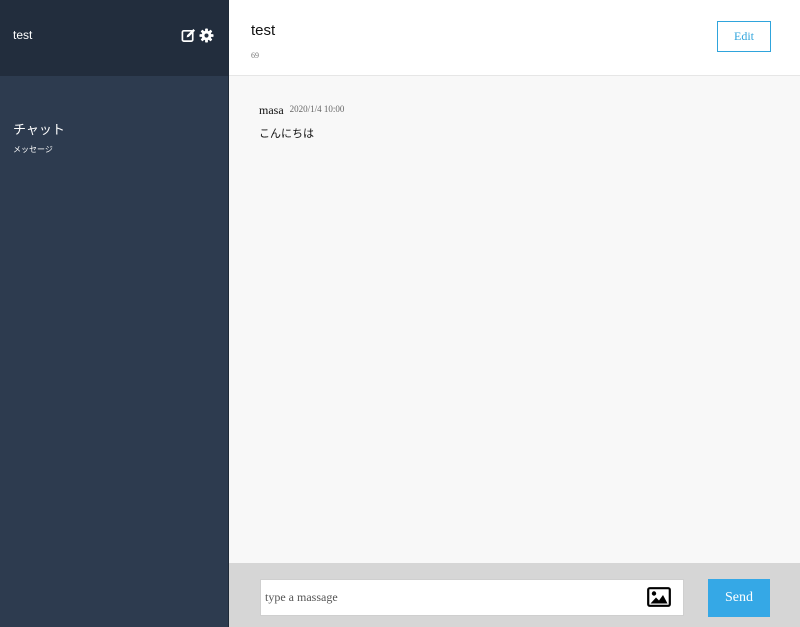 This screenshot has width=800, height=627. Describe the element at coordinates (301, 121) in the screenshot. I see `message-item: masa 2020/1/4 10:00 こんにちは` at that location.